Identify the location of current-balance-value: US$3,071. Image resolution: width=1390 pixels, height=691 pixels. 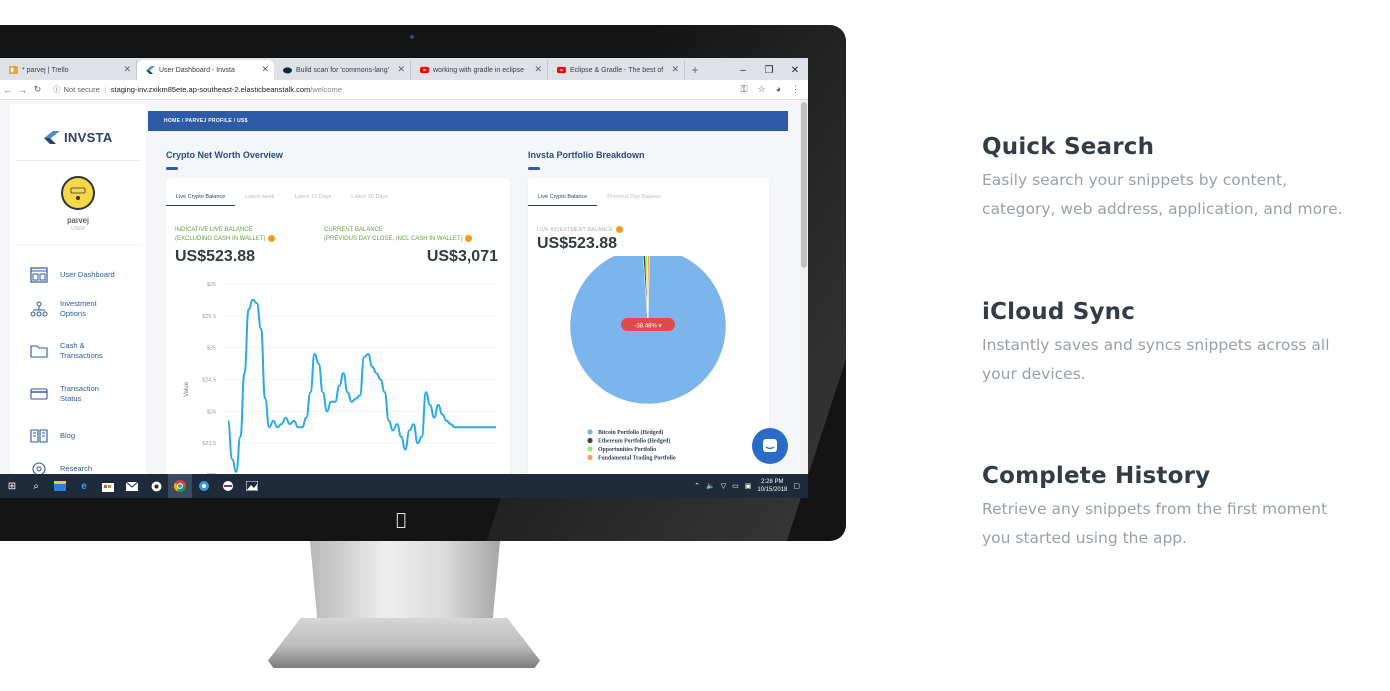
(462, 256).